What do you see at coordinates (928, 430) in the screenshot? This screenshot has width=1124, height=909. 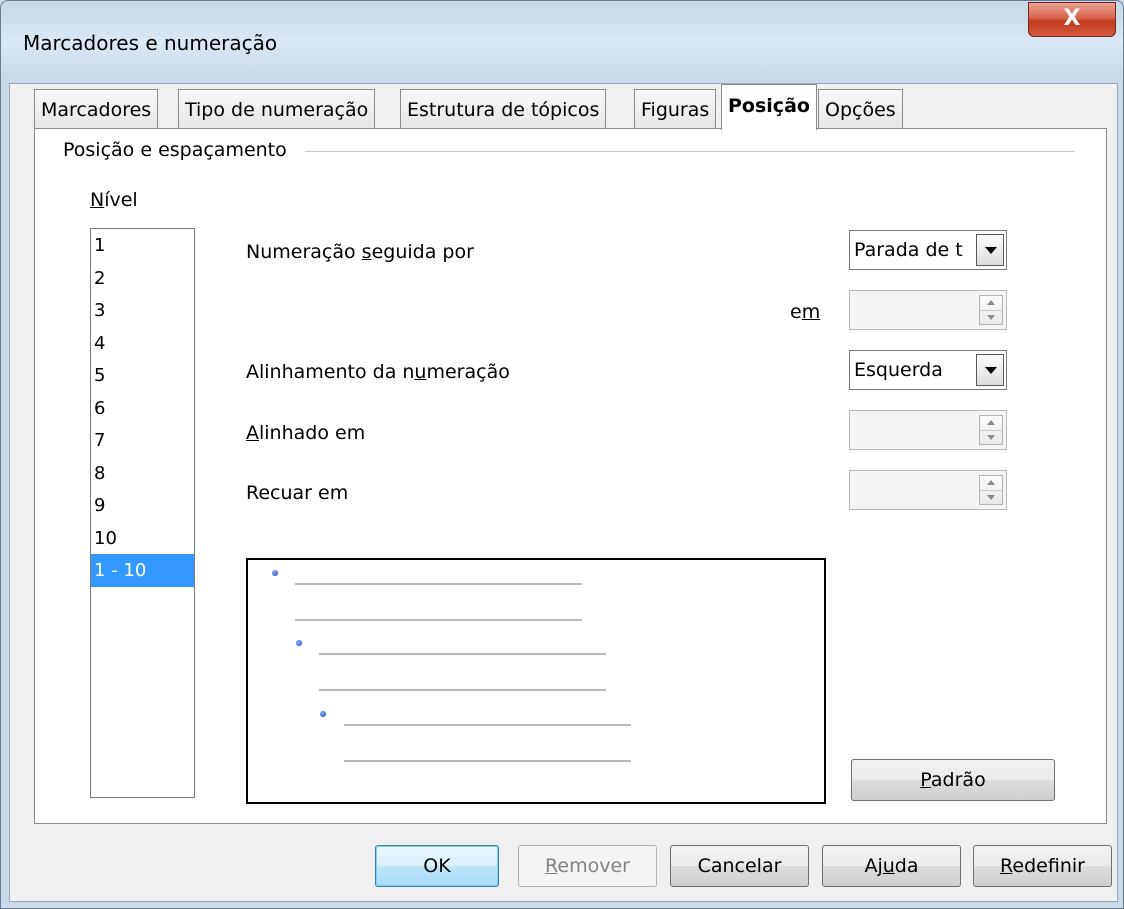 I see `aligned-at-field` at bounding box center [928, 430].